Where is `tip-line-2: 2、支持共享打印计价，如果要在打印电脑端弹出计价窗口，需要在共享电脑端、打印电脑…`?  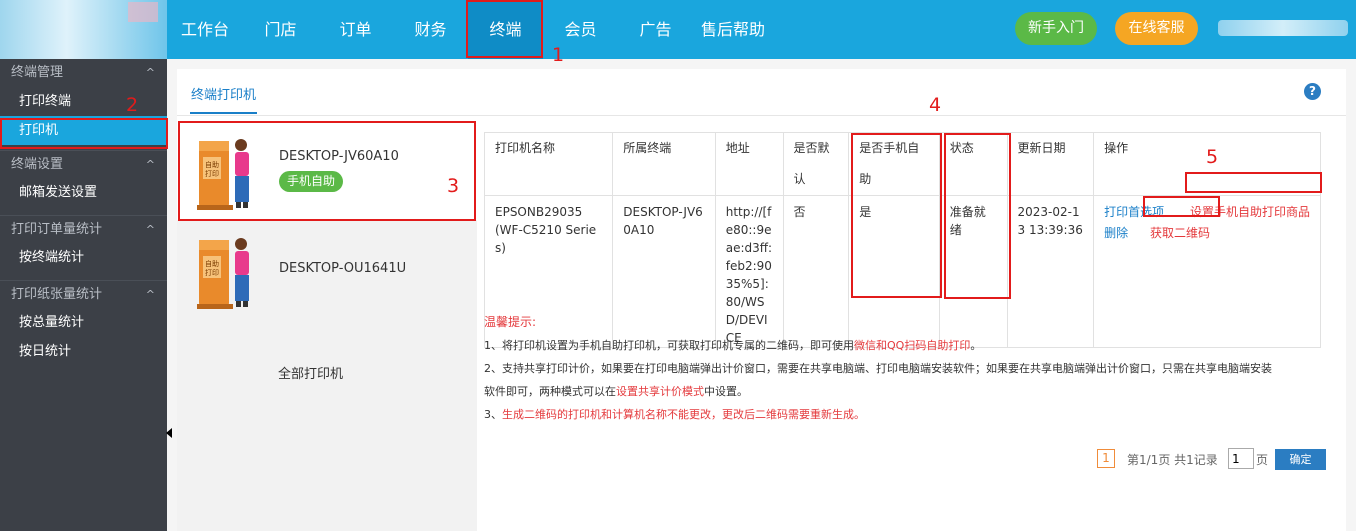
tip-line-2: 2、支持共享打印计价，如果要在打印电脑端弹出计价窗口，需要在共享电脑端、打印电脑… is located at coordinates (914, 368).